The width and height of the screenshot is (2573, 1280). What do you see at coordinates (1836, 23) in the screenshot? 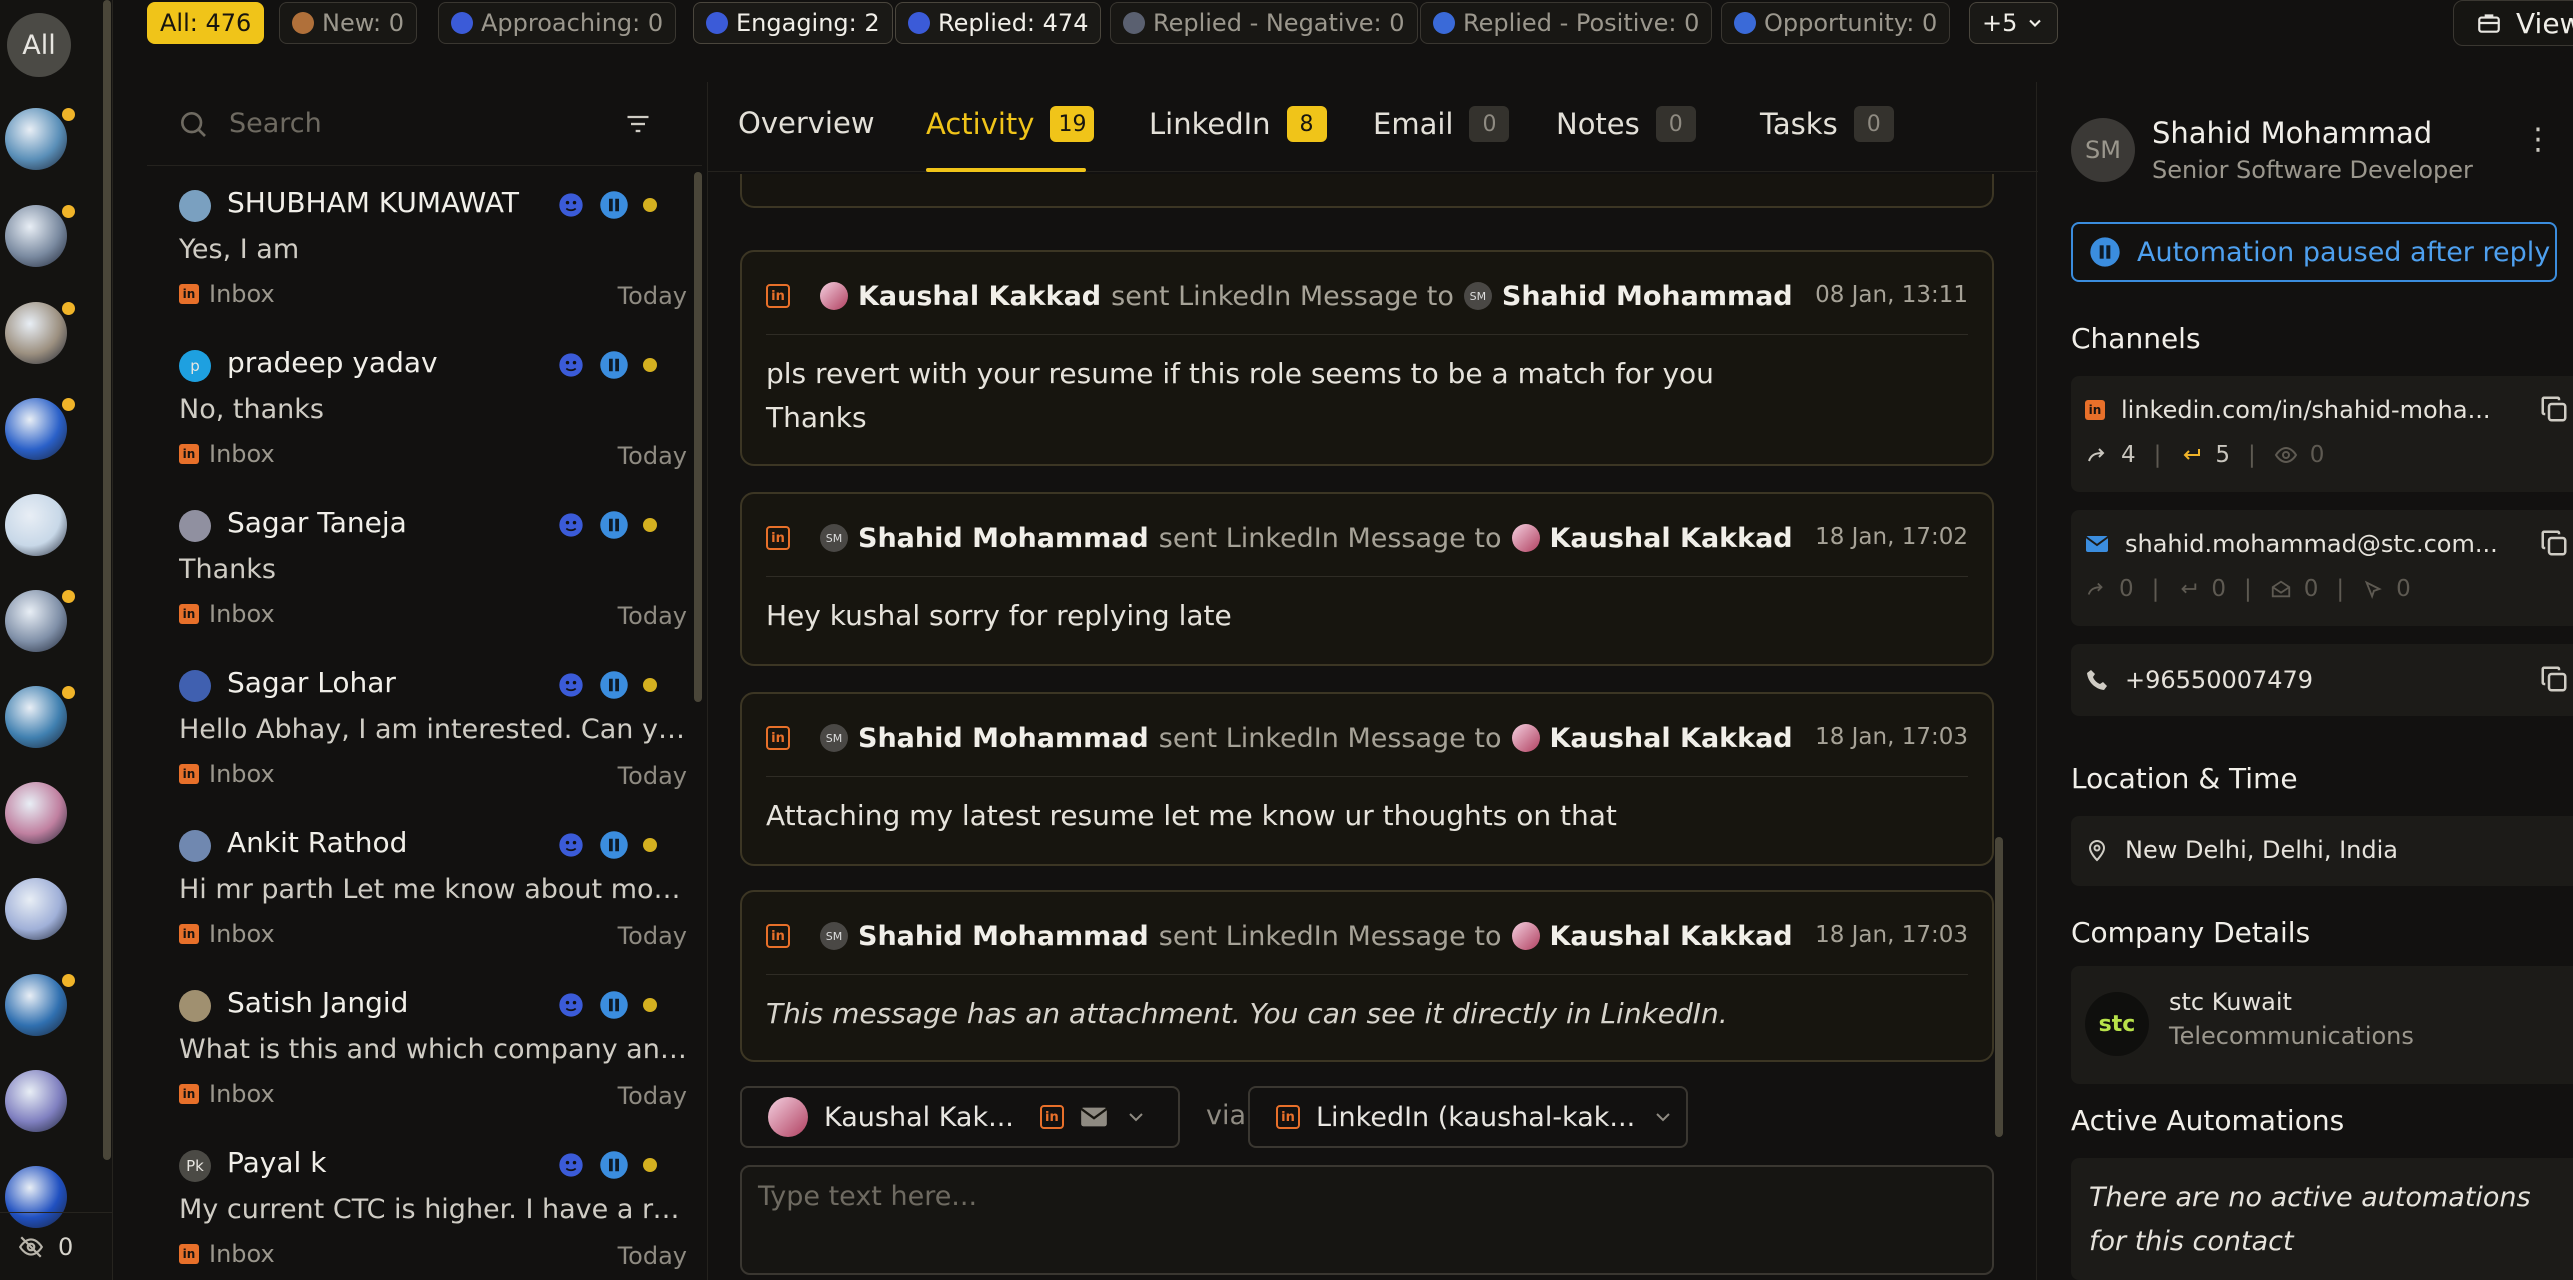
I see `filter-opportunity-chip: Opportunity: 0` at bounding box center [1836, 23].